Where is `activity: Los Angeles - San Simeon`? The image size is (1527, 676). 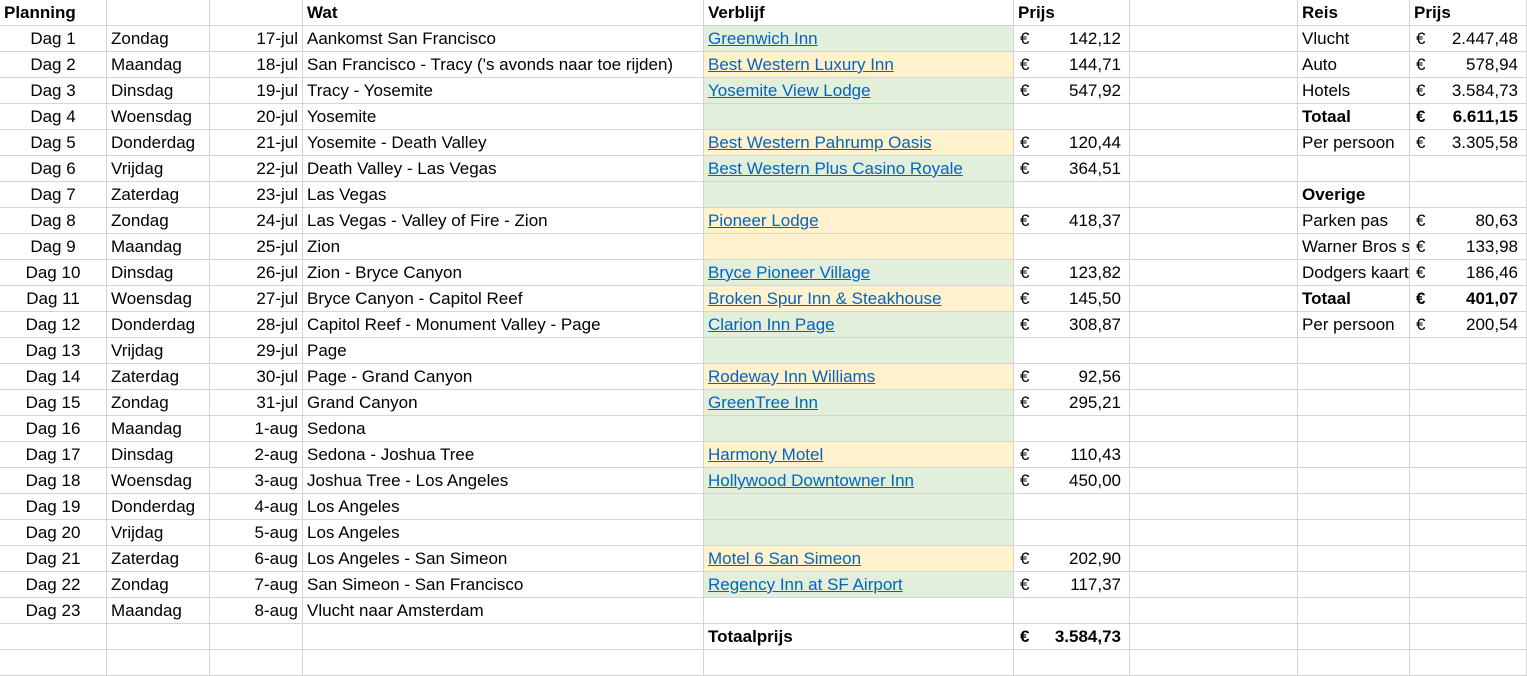 activity: Los Angeles - San Simeon is located at coordinates (503, 559).